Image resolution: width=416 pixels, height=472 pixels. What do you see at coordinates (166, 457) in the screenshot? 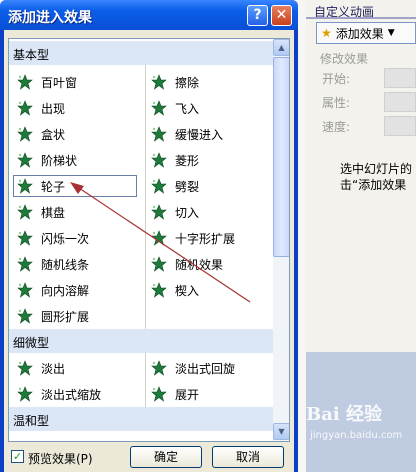
I see `ok-button: 确定` at bounding box center [166, 457].